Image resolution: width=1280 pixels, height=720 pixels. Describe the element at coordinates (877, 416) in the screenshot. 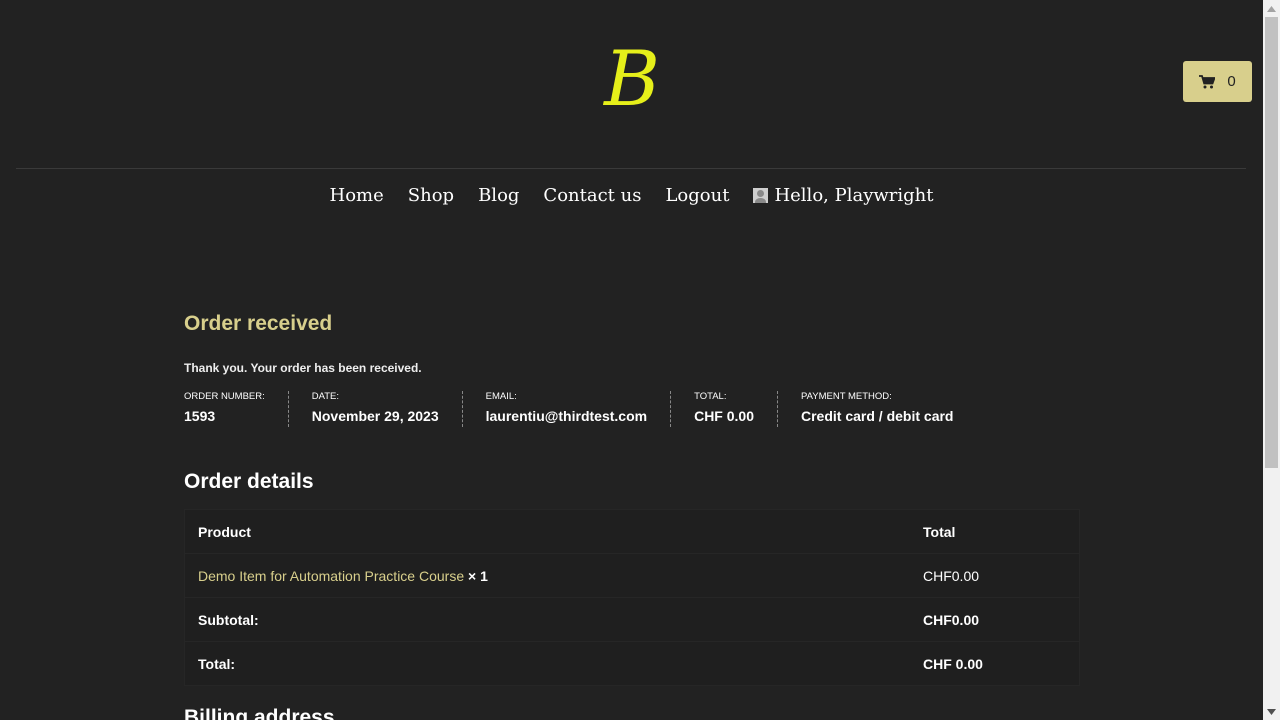

I see `overview-value: Credit card / debit card` at that location.